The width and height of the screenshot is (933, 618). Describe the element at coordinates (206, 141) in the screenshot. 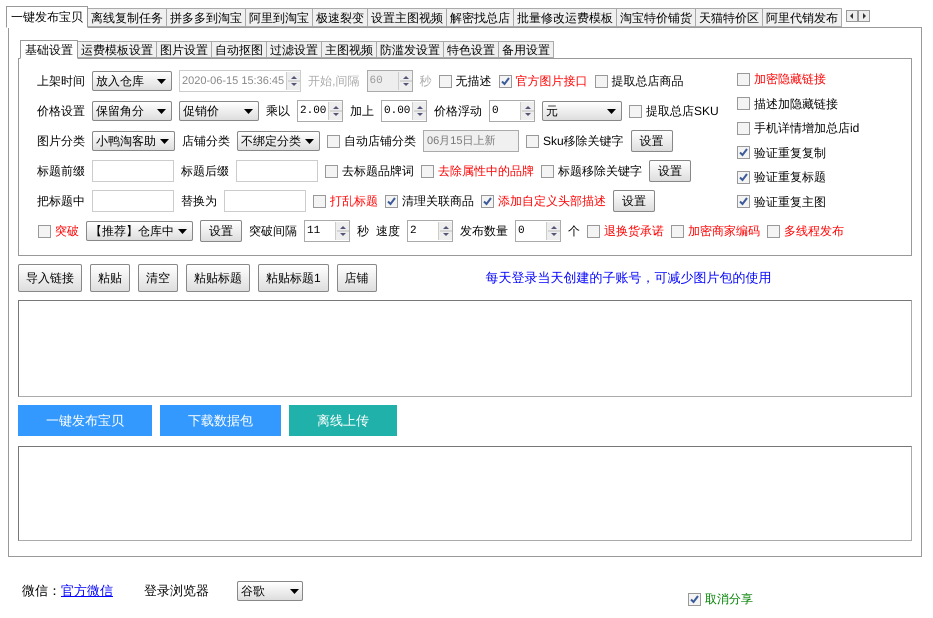

I see `field-label: 店铺分类` at that location.